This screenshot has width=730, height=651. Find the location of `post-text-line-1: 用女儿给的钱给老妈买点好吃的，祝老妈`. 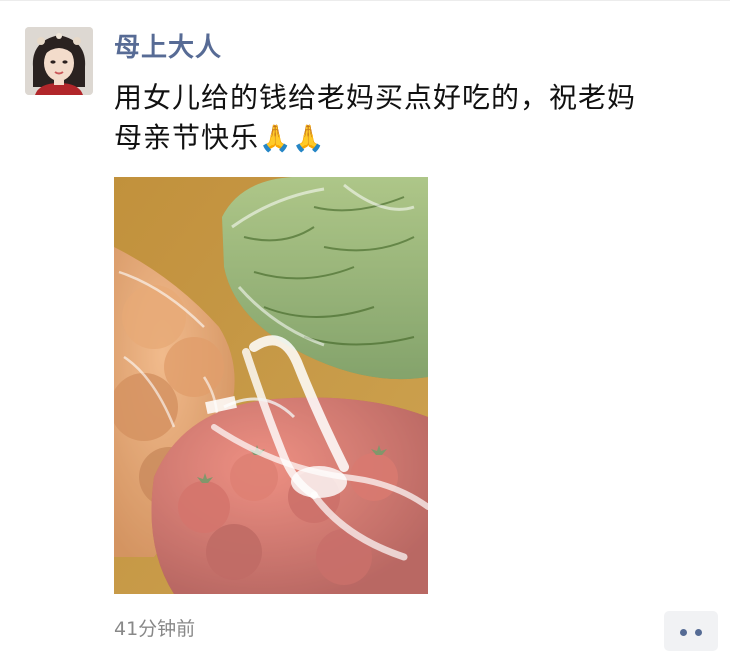

post-text-line-1: 用女儿给的钱给老妈买点好吃的，祝老妈 is located at coordinates (414, 98).